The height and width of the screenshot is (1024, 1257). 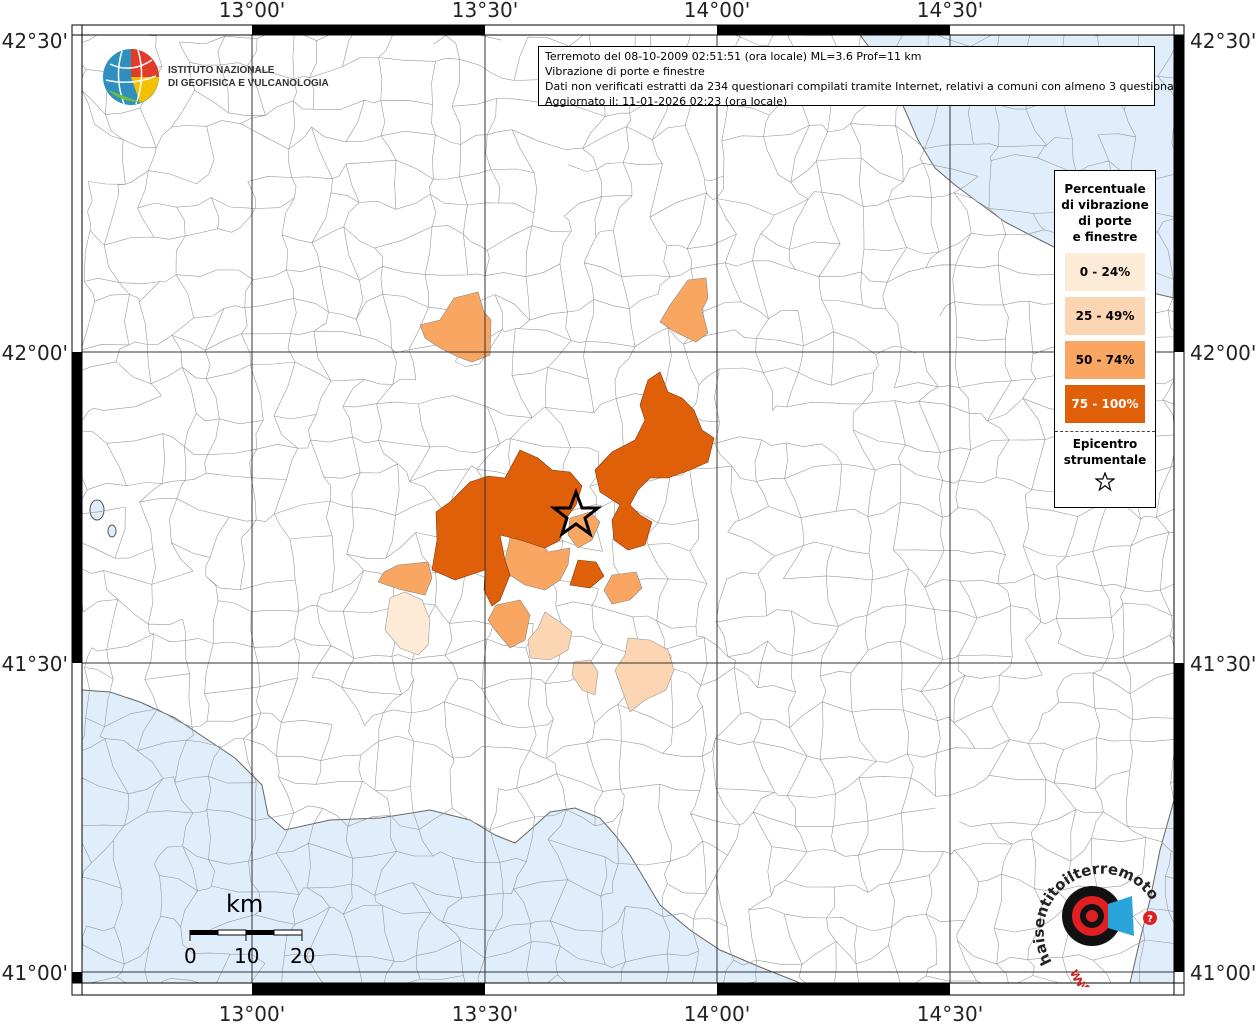 I want to click on svg-text: WWW., so click(x=1084, y=977).